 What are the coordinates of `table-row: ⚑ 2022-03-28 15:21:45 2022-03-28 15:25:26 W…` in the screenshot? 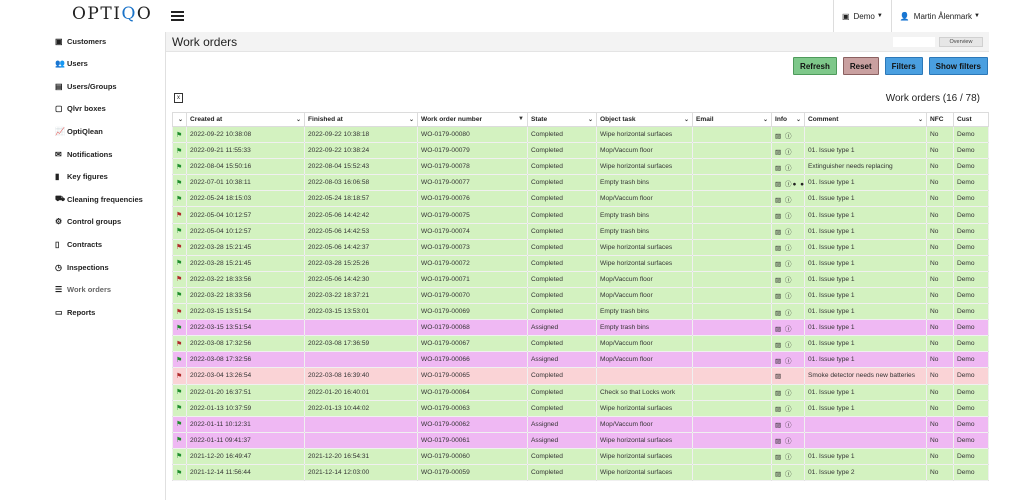 It's located at (580, 263).